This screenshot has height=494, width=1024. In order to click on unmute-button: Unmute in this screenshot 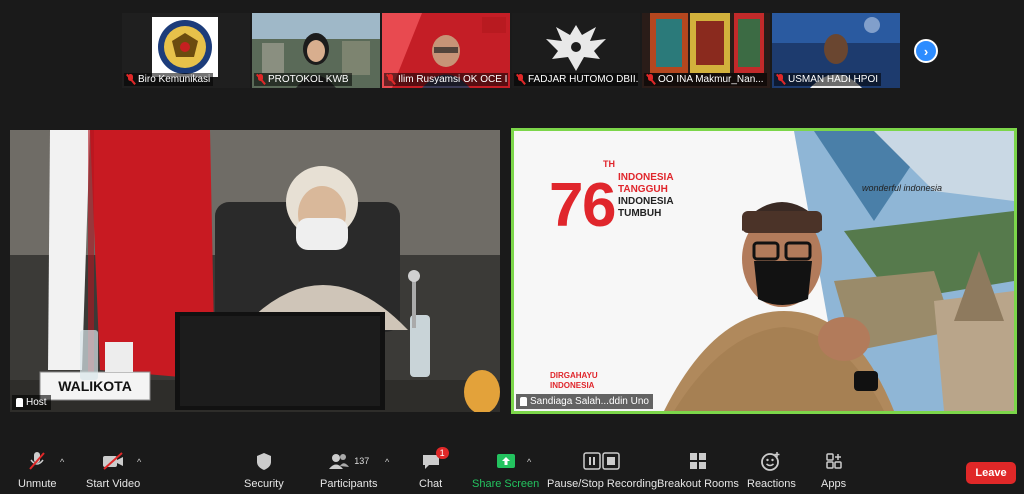, I will do `click(37, 469)`.